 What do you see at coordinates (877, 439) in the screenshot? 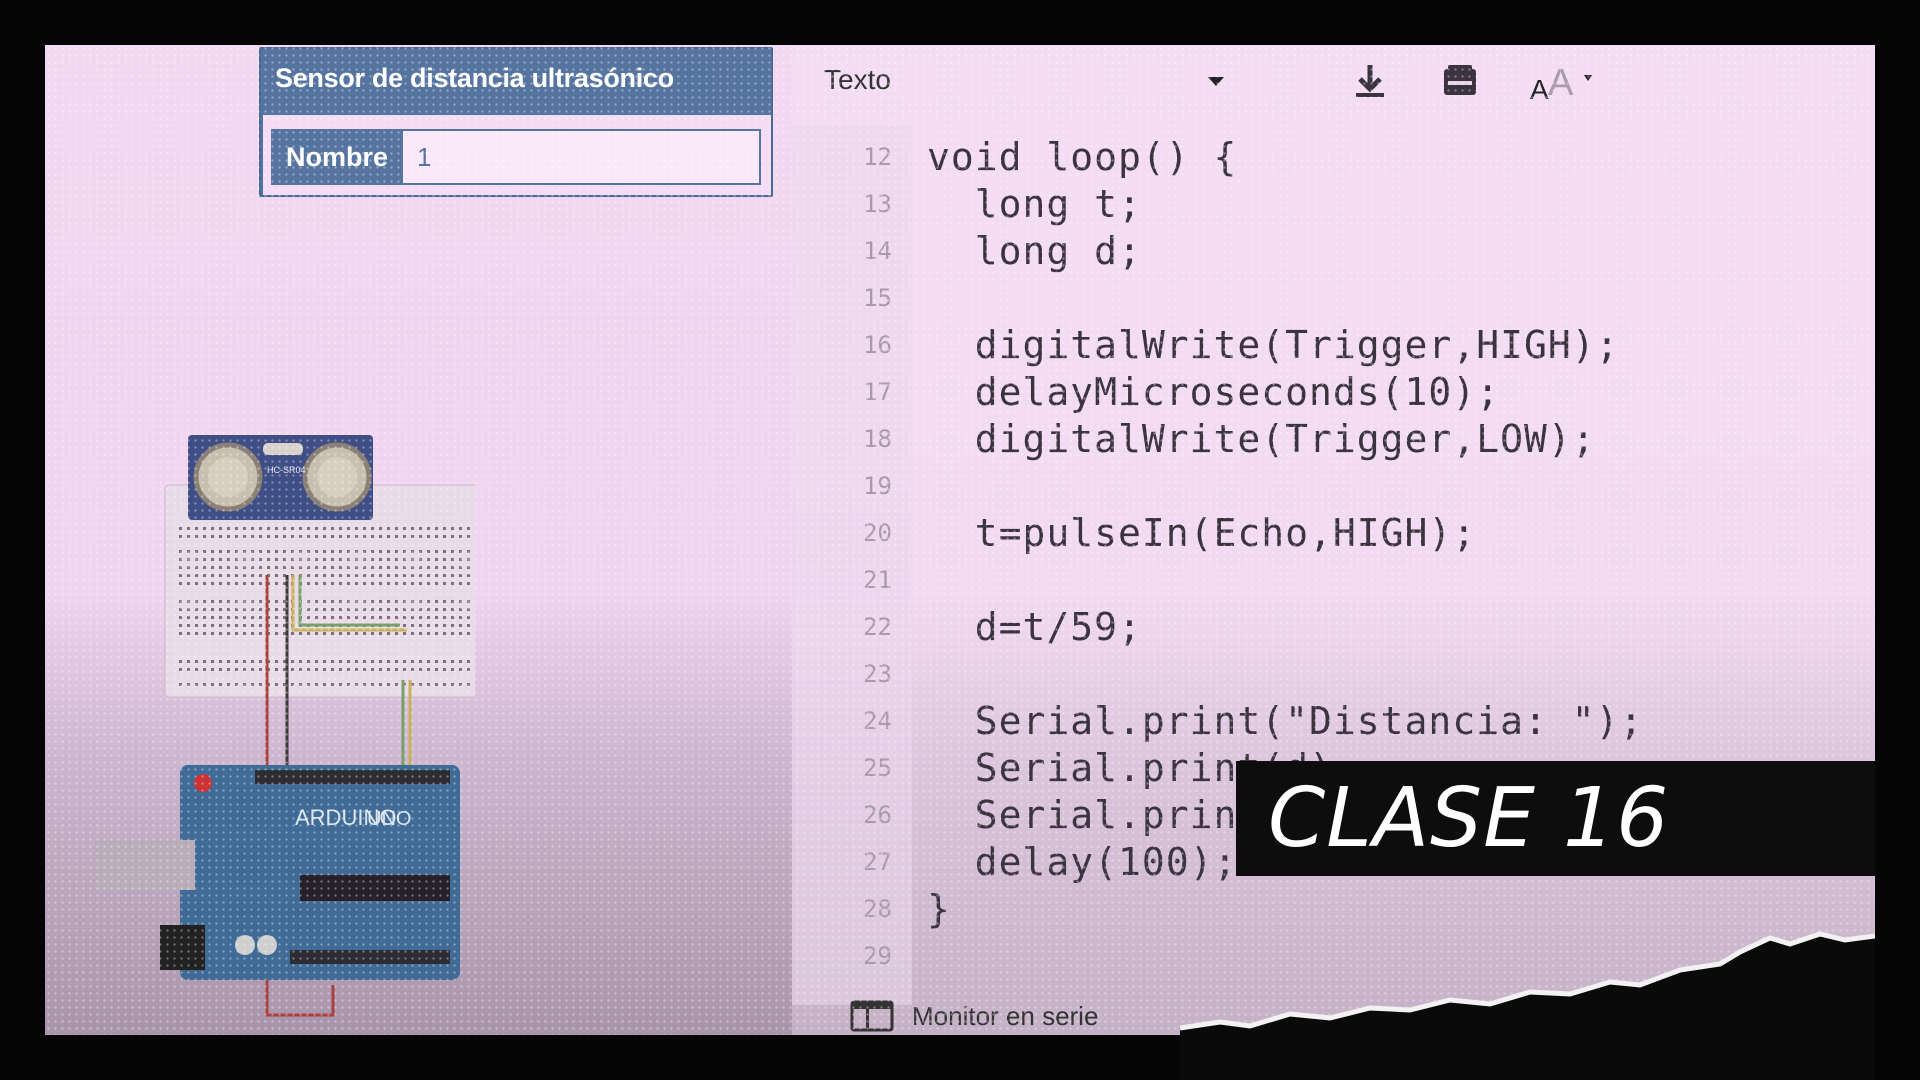
I see `line-number: 18` at bounding box center [877, 439].